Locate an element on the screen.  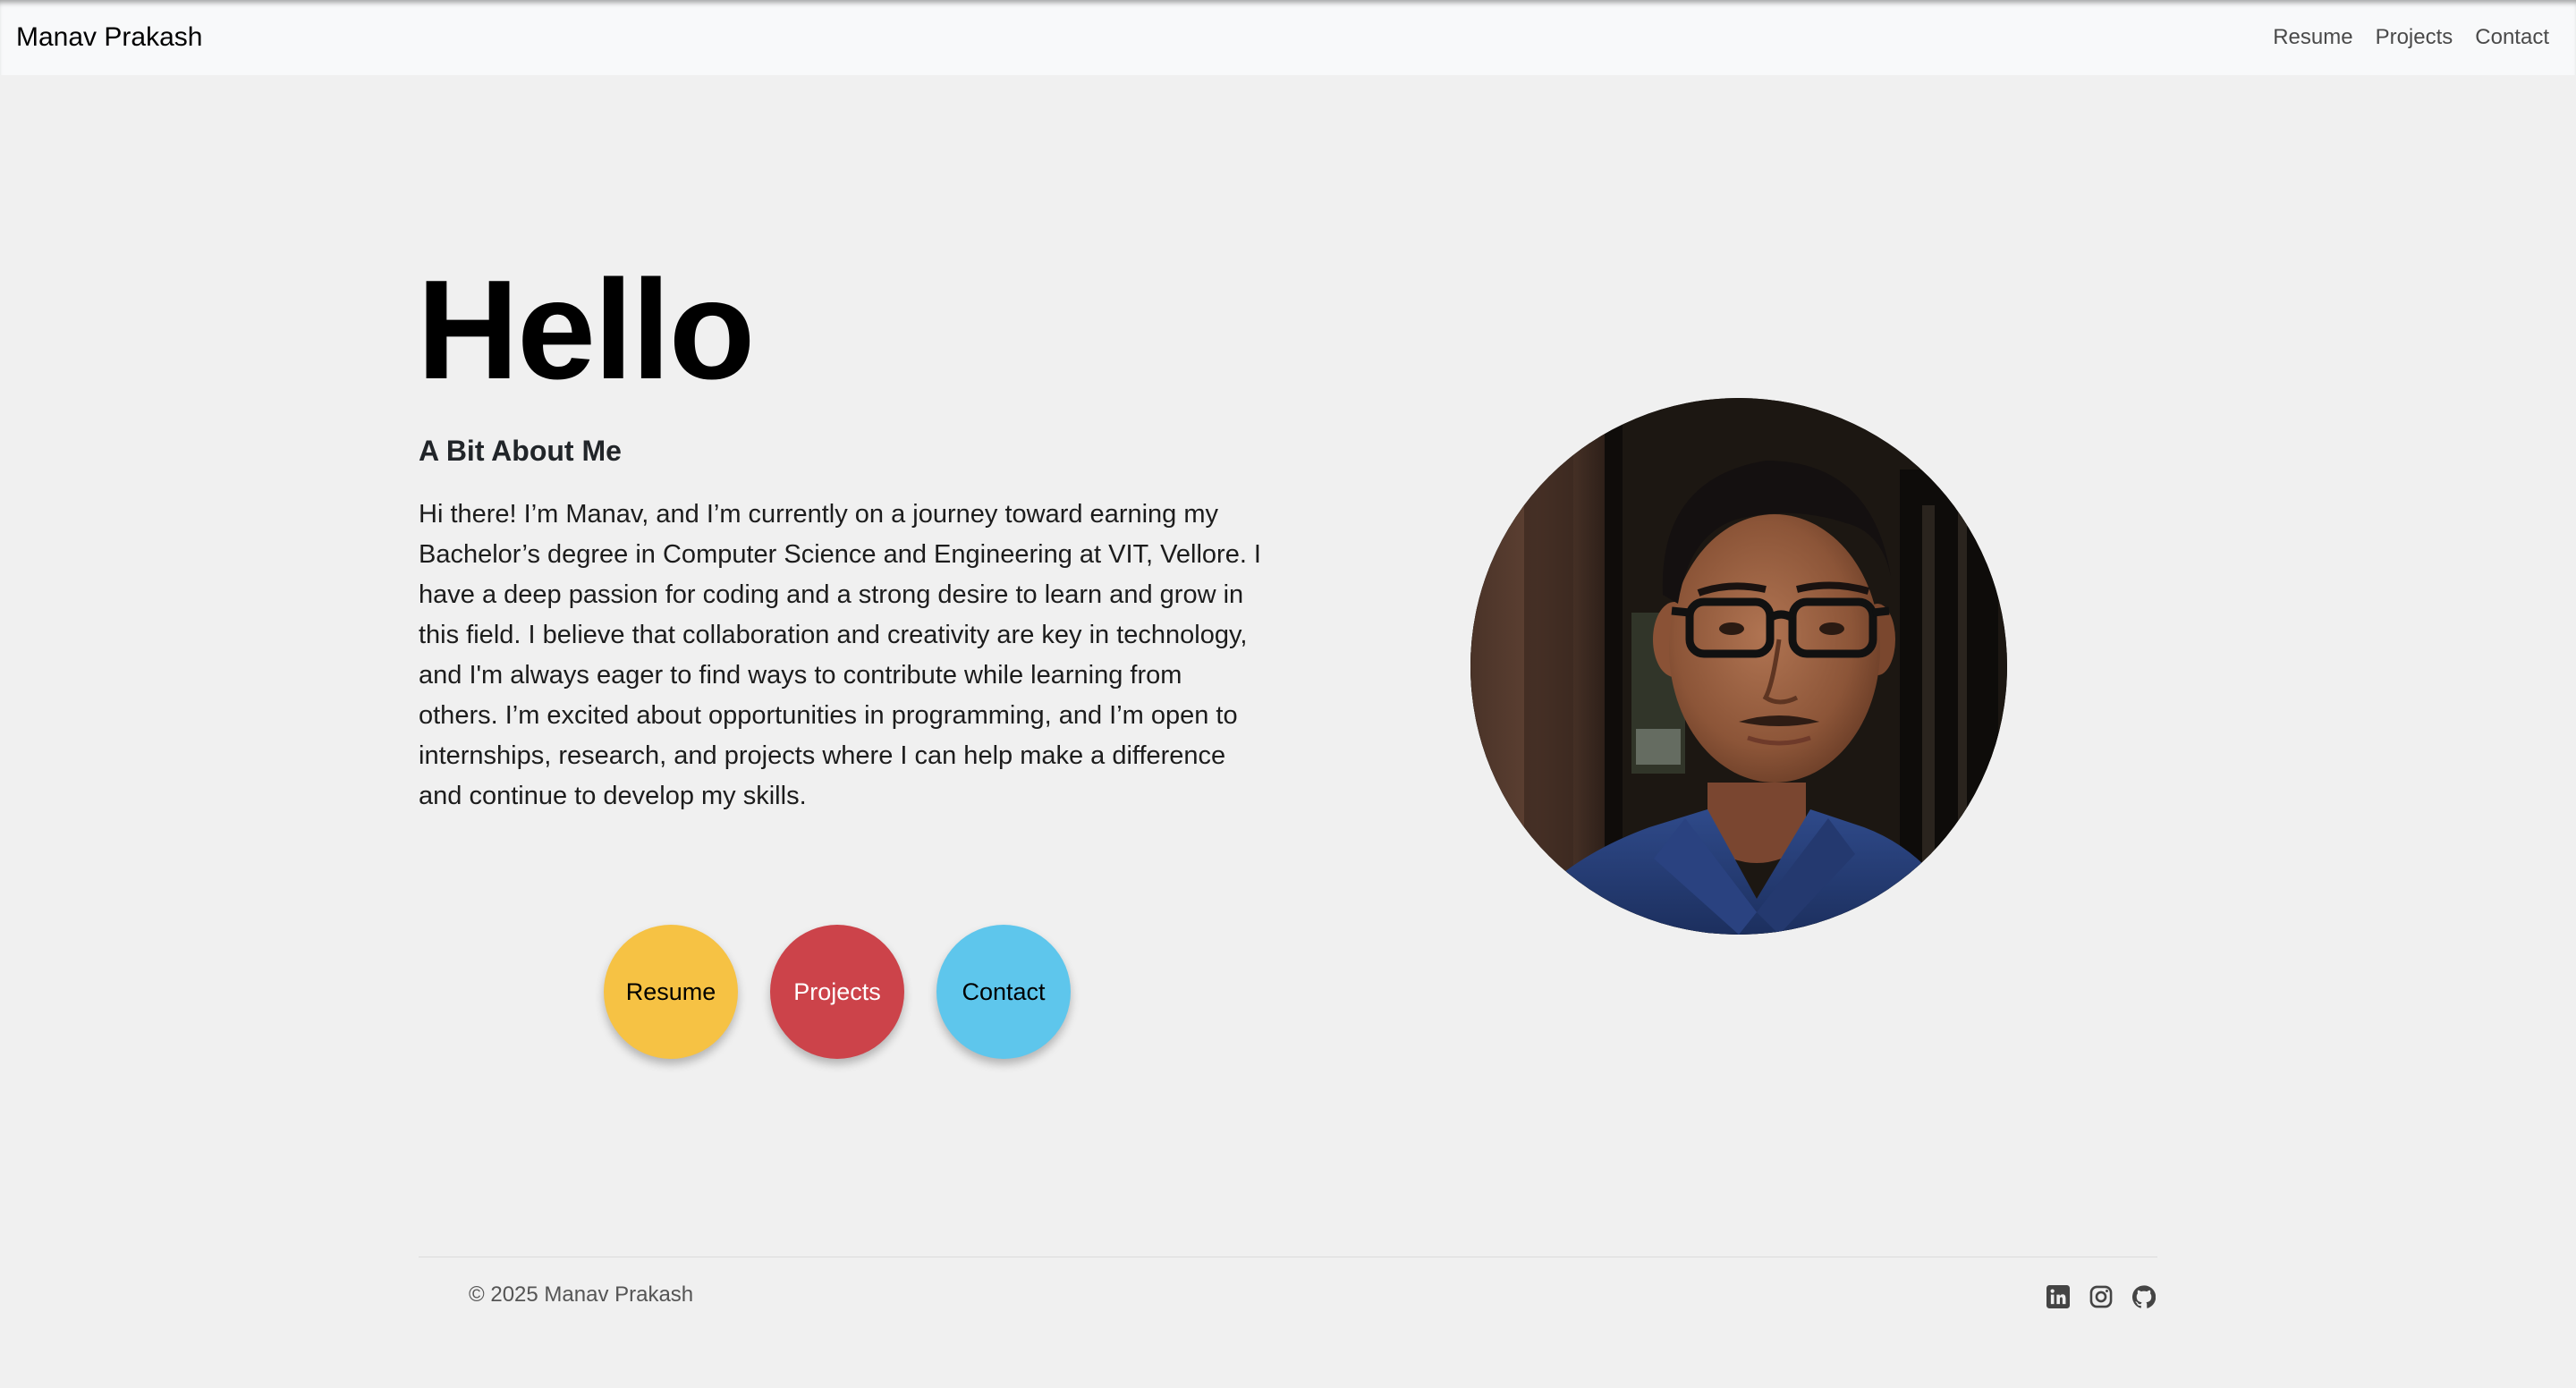
nav-link-projects: Projects is located at coordinates (2414, 38).